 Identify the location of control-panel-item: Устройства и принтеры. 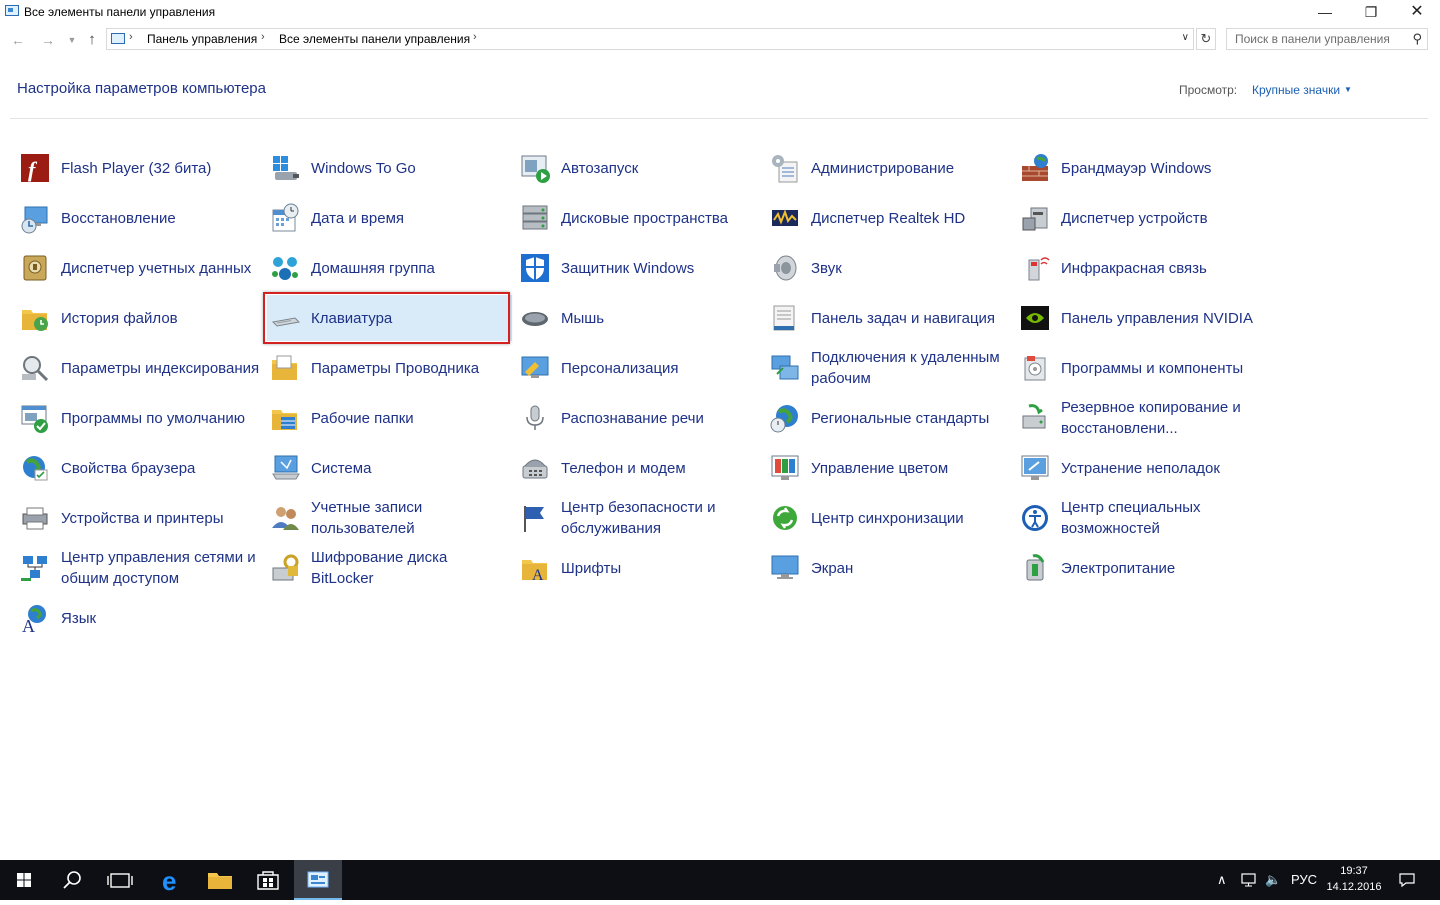
(139, 518).